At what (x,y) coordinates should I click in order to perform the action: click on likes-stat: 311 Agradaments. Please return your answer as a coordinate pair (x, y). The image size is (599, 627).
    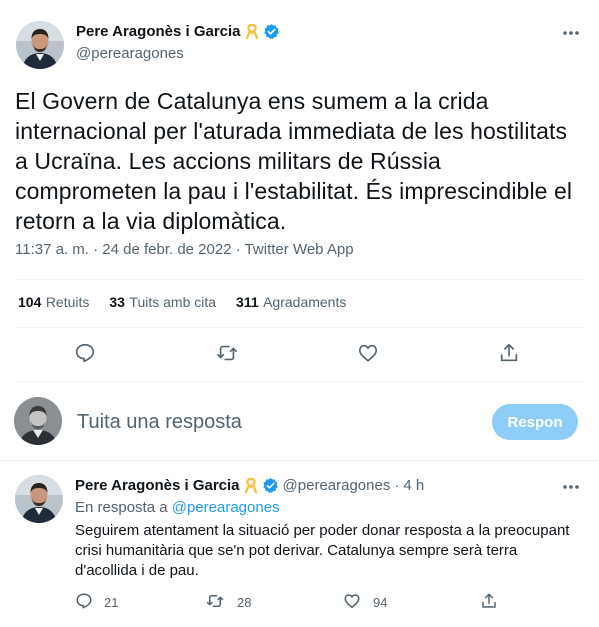
    Looking at the image, I should click on (291, 303).